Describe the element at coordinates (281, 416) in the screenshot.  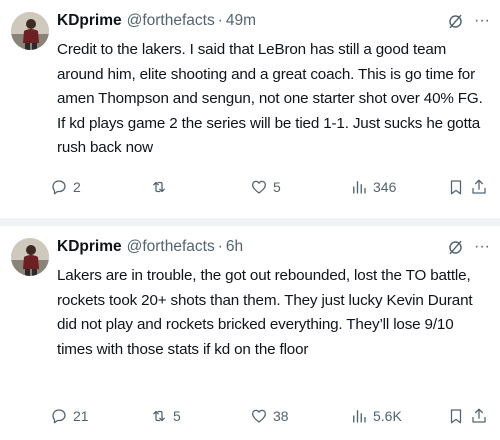
I see `like-count: 38` at that location.